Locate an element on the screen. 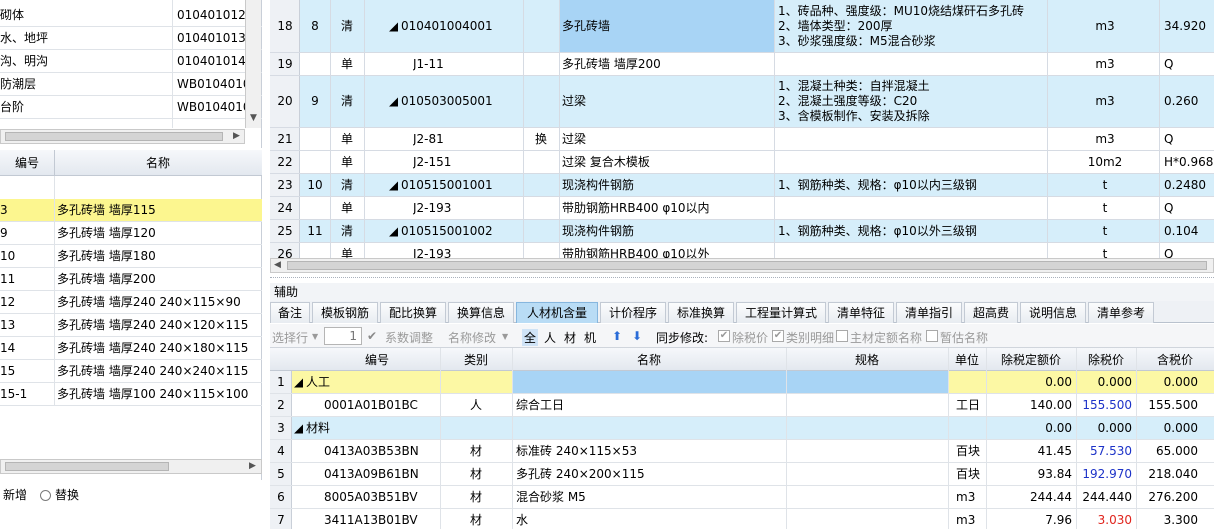 Image resolution: width=1214 pixels, height=529 pixels. checkbox-main-material-label: 主材定额名称 is located at coordinates (886, 337).